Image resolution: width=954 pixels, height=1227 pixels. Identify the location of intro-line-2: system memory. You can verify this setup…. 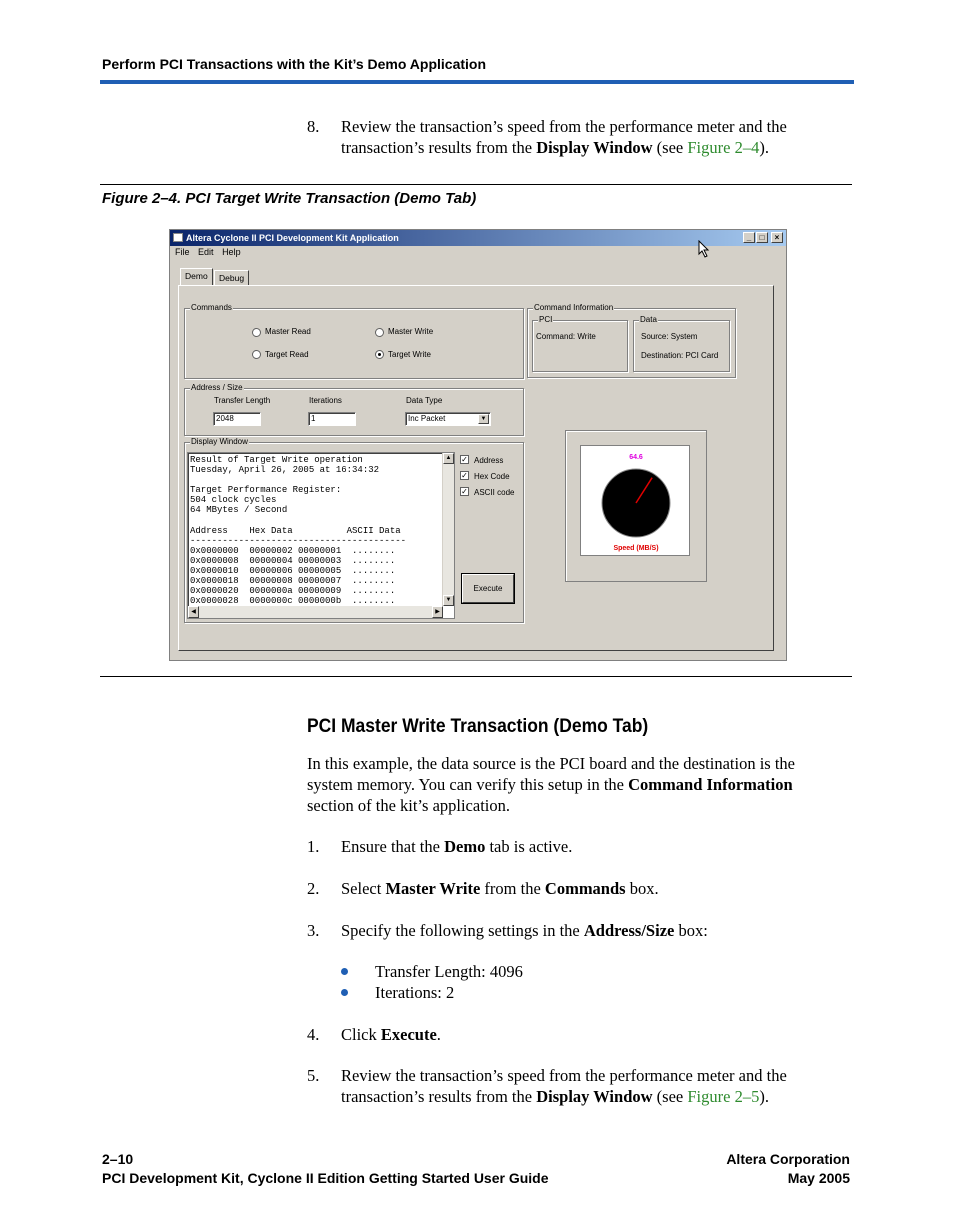
(550, 784).